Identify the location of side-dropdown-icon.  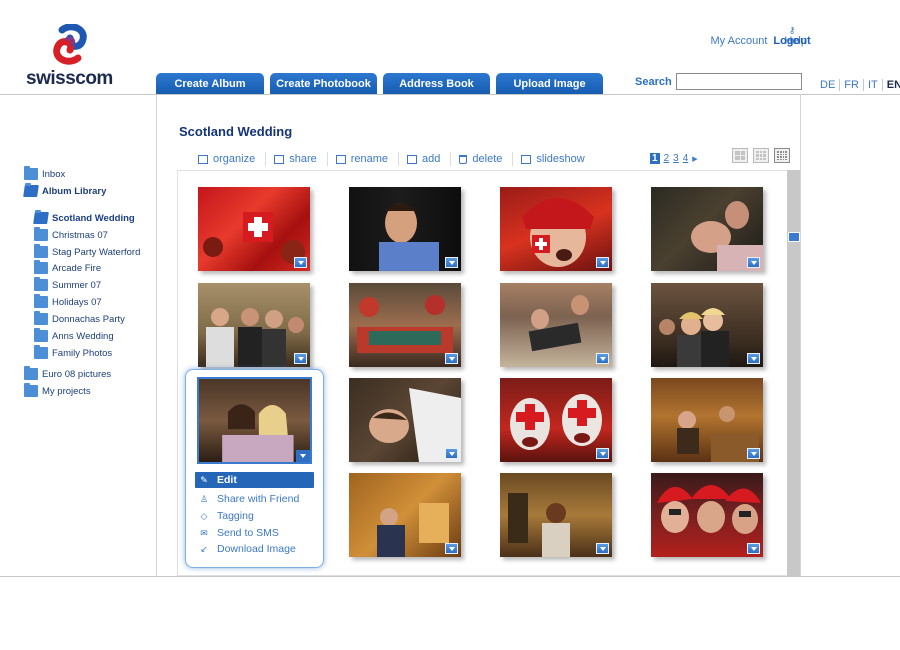
(794, 237).